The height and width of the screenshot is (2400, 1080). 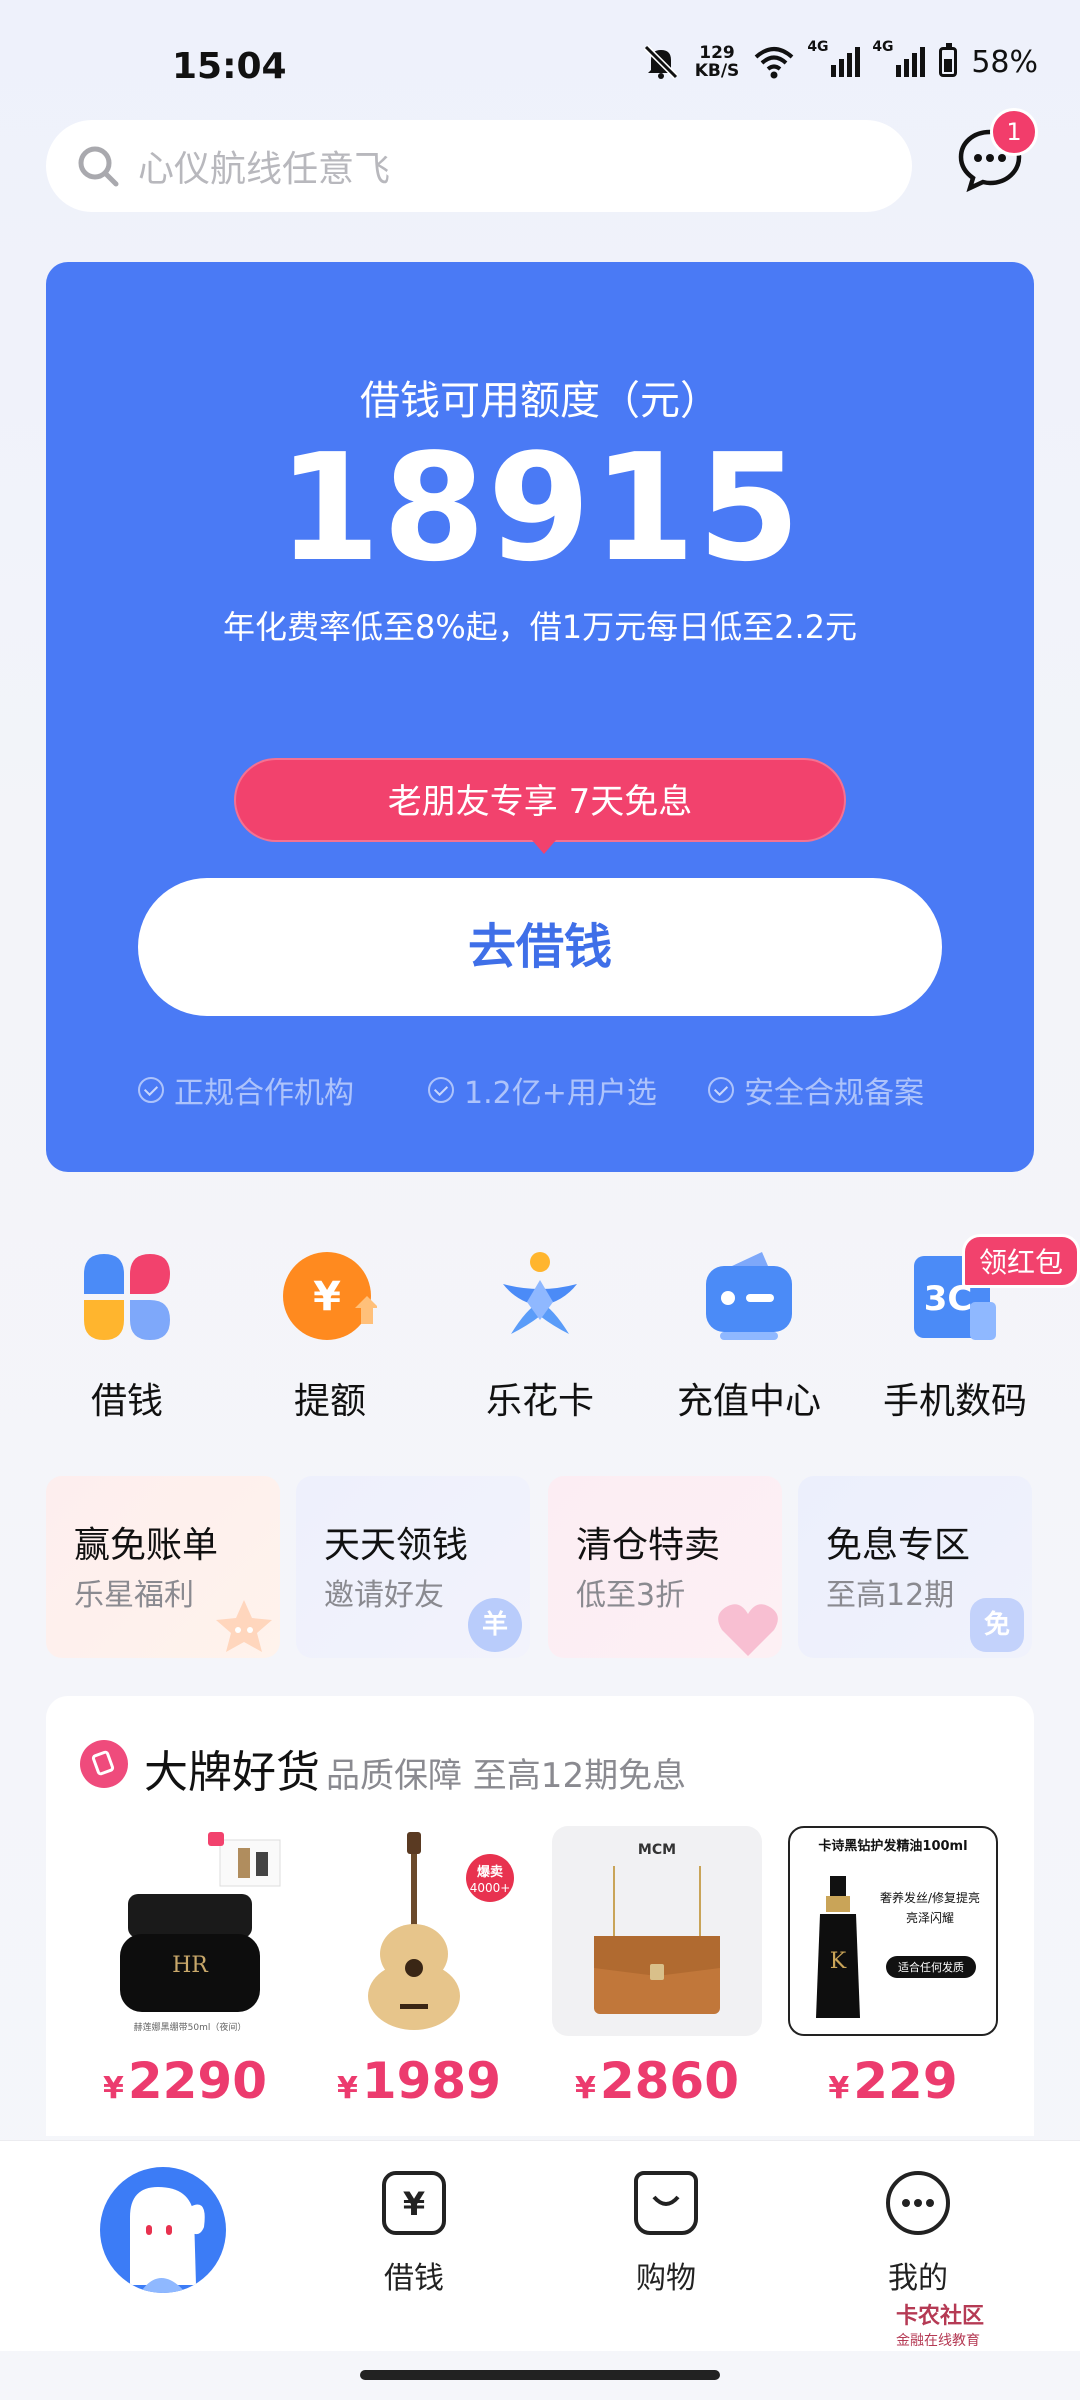 I want to click on tab-shopping: 购物, so click(x=666, y=2234).